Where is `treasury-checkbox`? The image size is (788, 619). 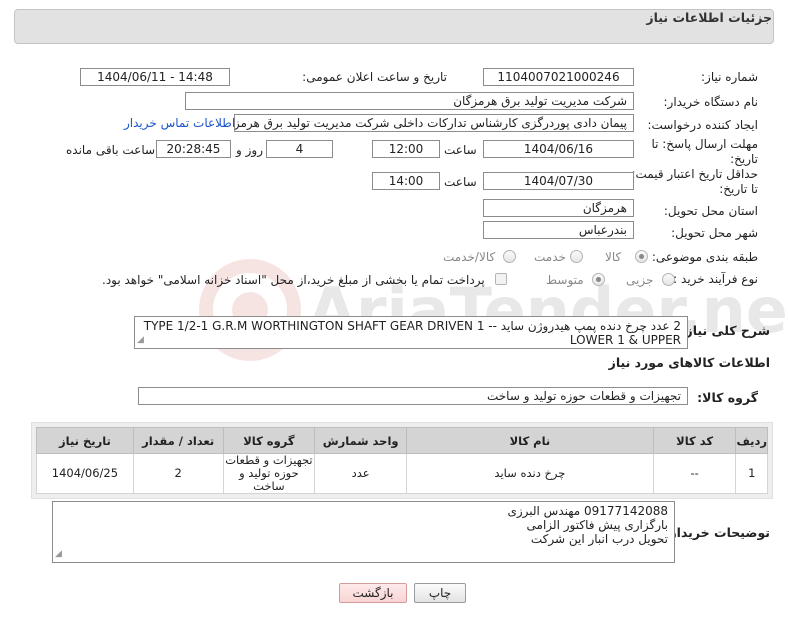
treasury-checkbox is located at coordinates (501, 279).